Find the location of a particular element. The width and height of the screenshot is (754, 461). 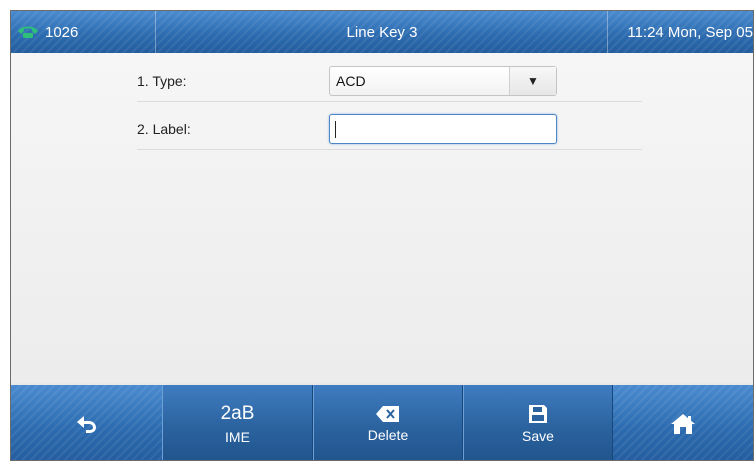

save-disk-icon is located at coordinates (538, 414).